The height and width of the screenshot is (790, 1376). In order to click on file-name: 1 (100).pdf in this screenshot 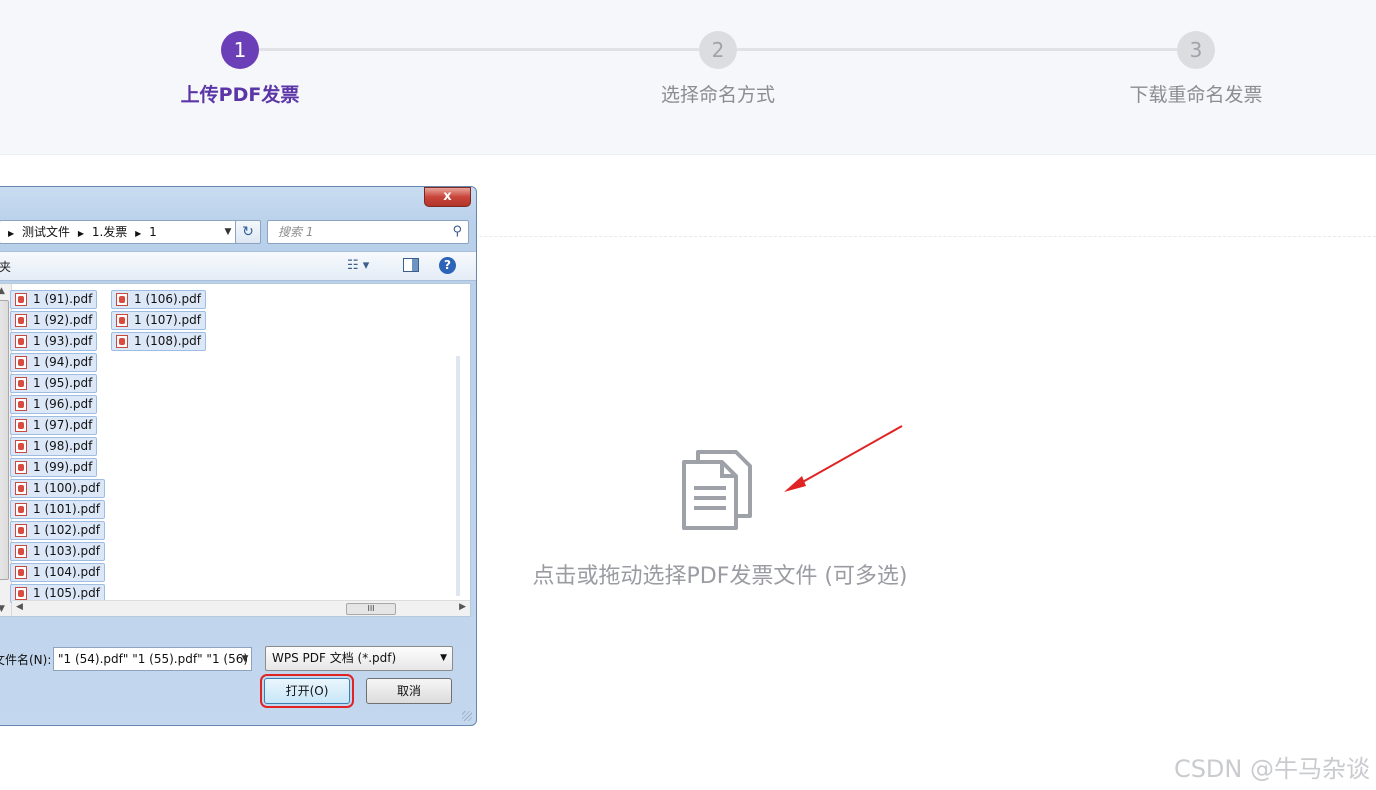, I will do `click(66, 488)`.